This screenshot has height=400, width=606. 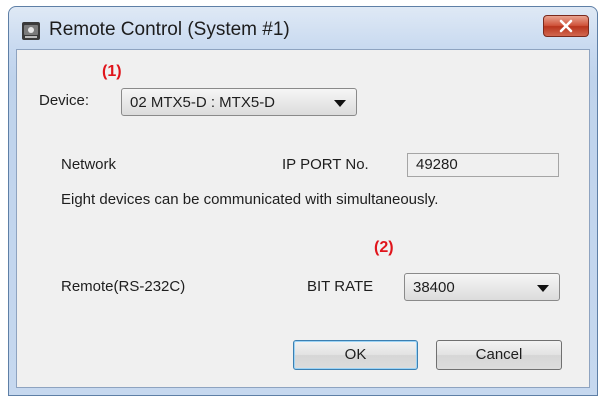 I want to click on marker-1: (1), so click(x=112, y=71).